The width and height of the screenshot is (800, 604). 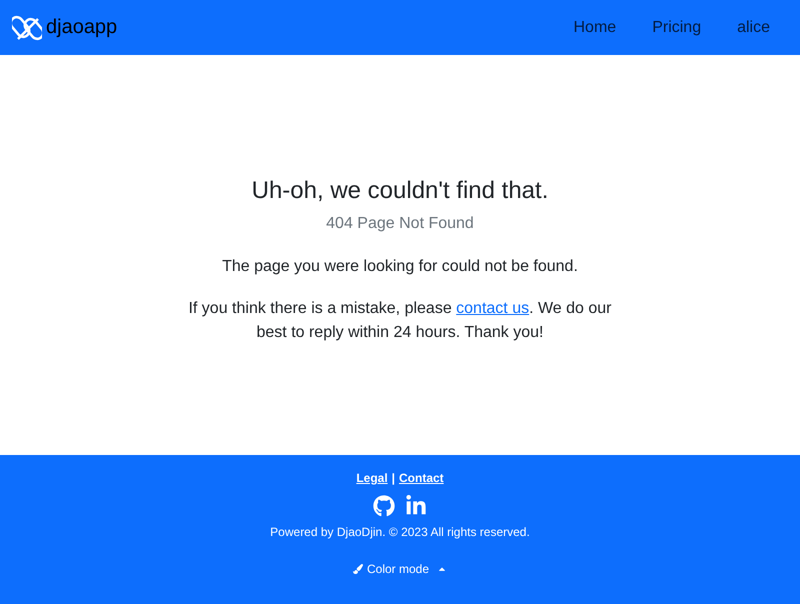 What do you see at coordinates (421, 478) in the screenshot?
I see `footer-link: Contact` at bounding box center [421, 478].